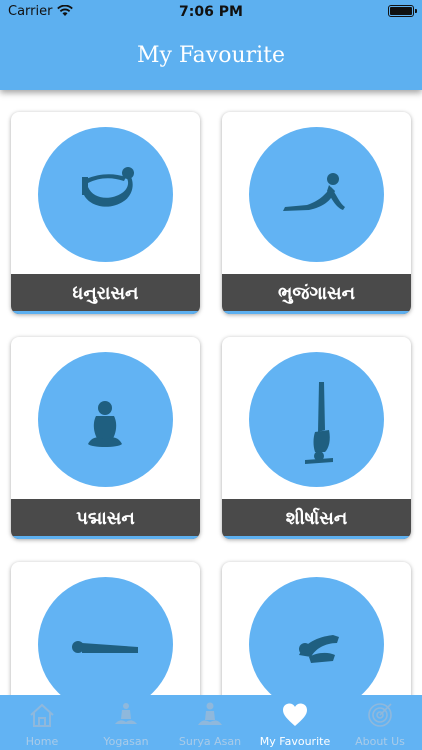  I want to click on kneeling-pose-icon, so click(319, 649).